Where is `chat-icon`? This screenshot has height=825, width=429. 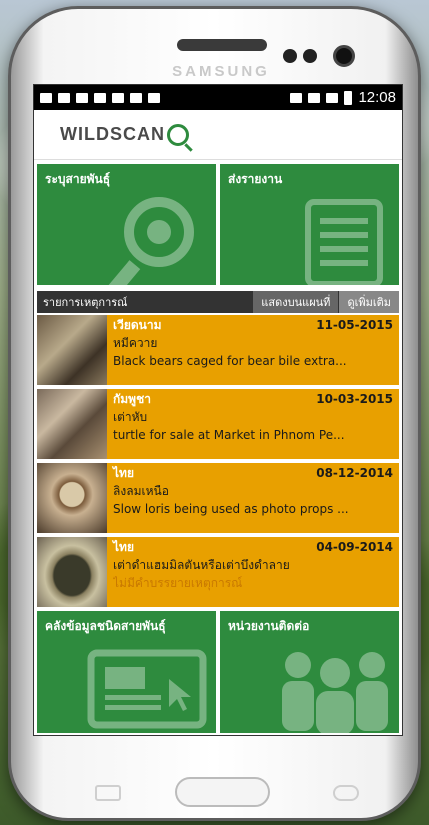
chat-icon is located at coordinates (100, 97).